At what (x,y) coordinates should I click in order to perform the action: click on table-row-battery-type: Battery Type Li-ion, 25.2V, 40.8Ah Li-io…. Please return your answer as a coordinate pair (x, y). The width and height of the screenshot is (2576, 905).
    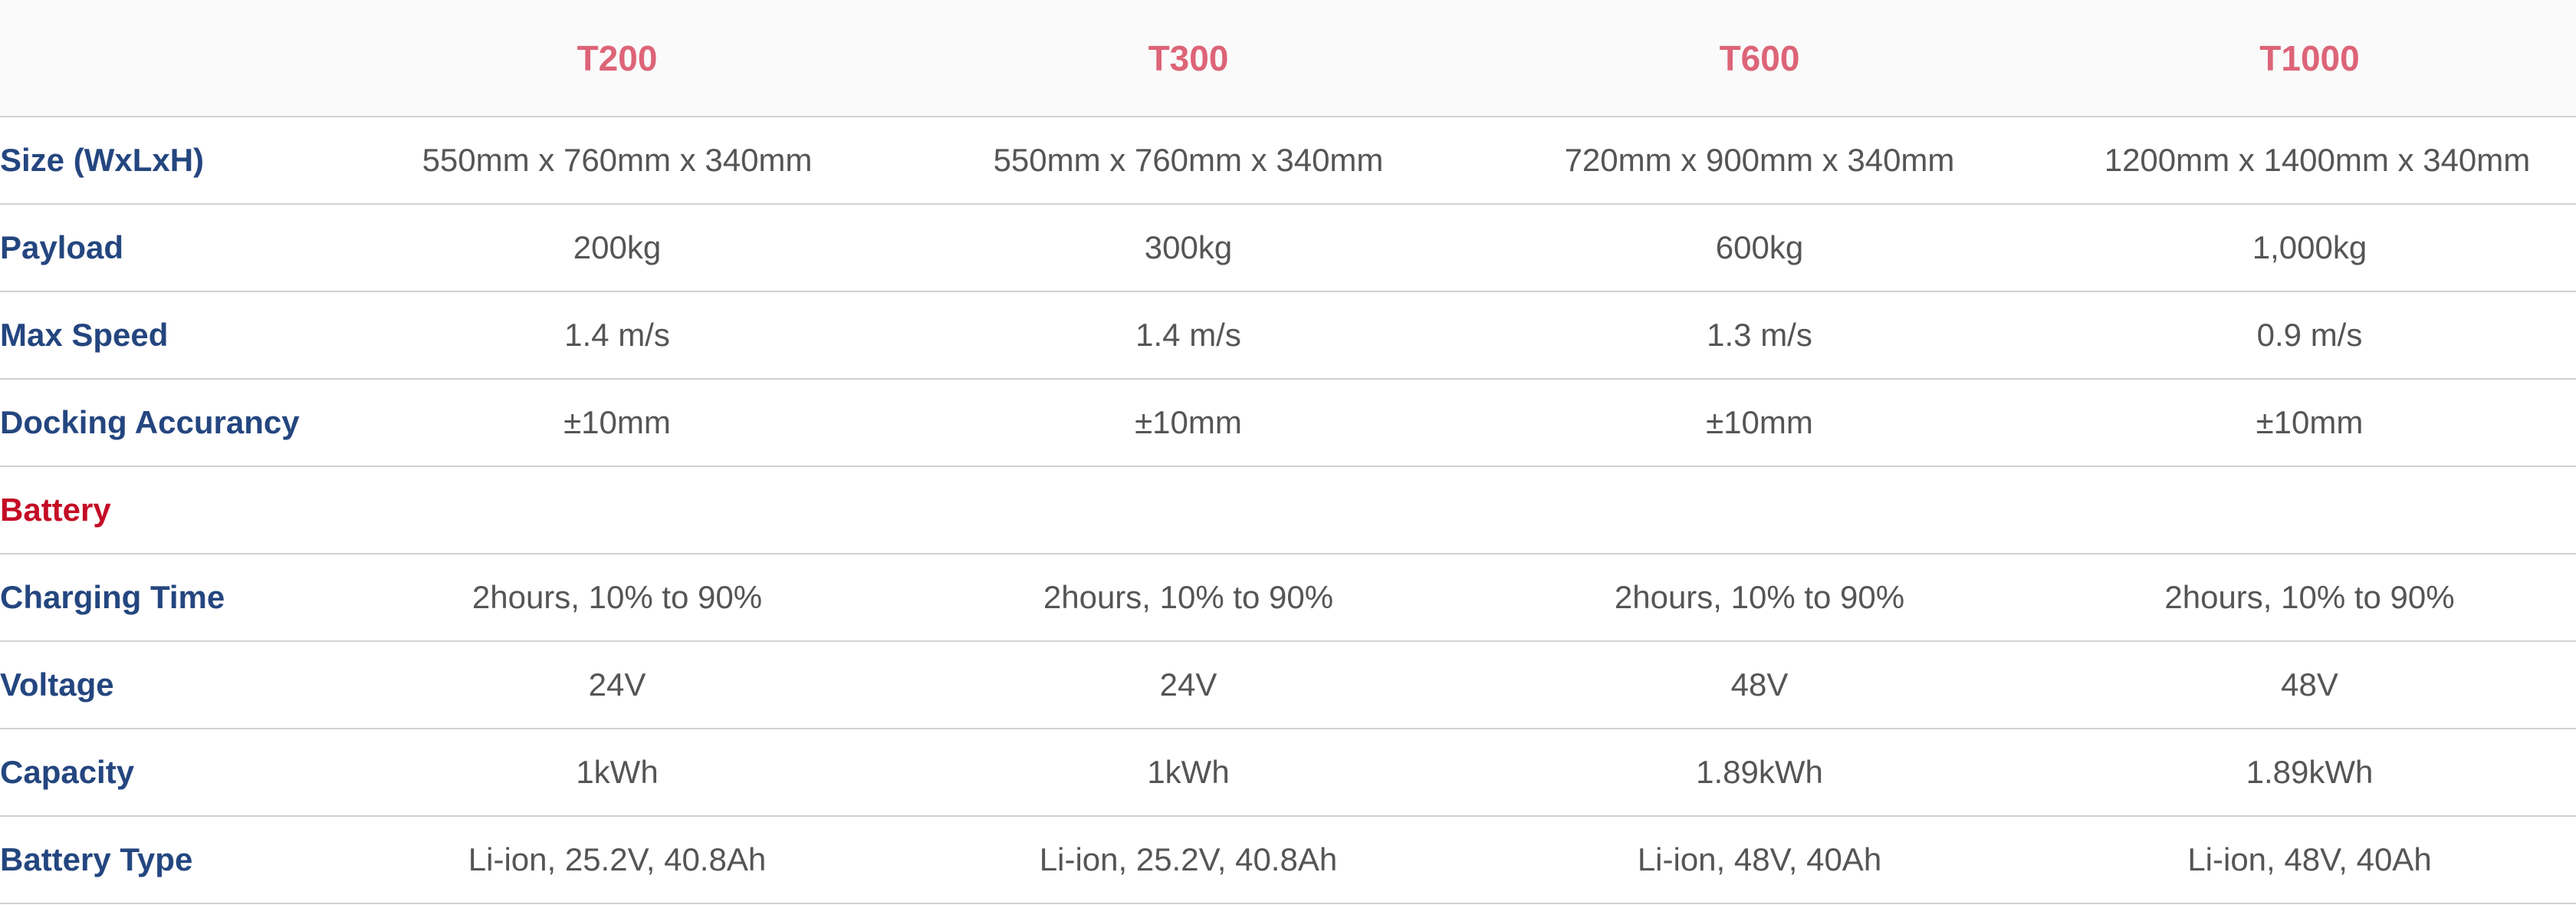
    Looking at the image, I should click on (1288, 860).